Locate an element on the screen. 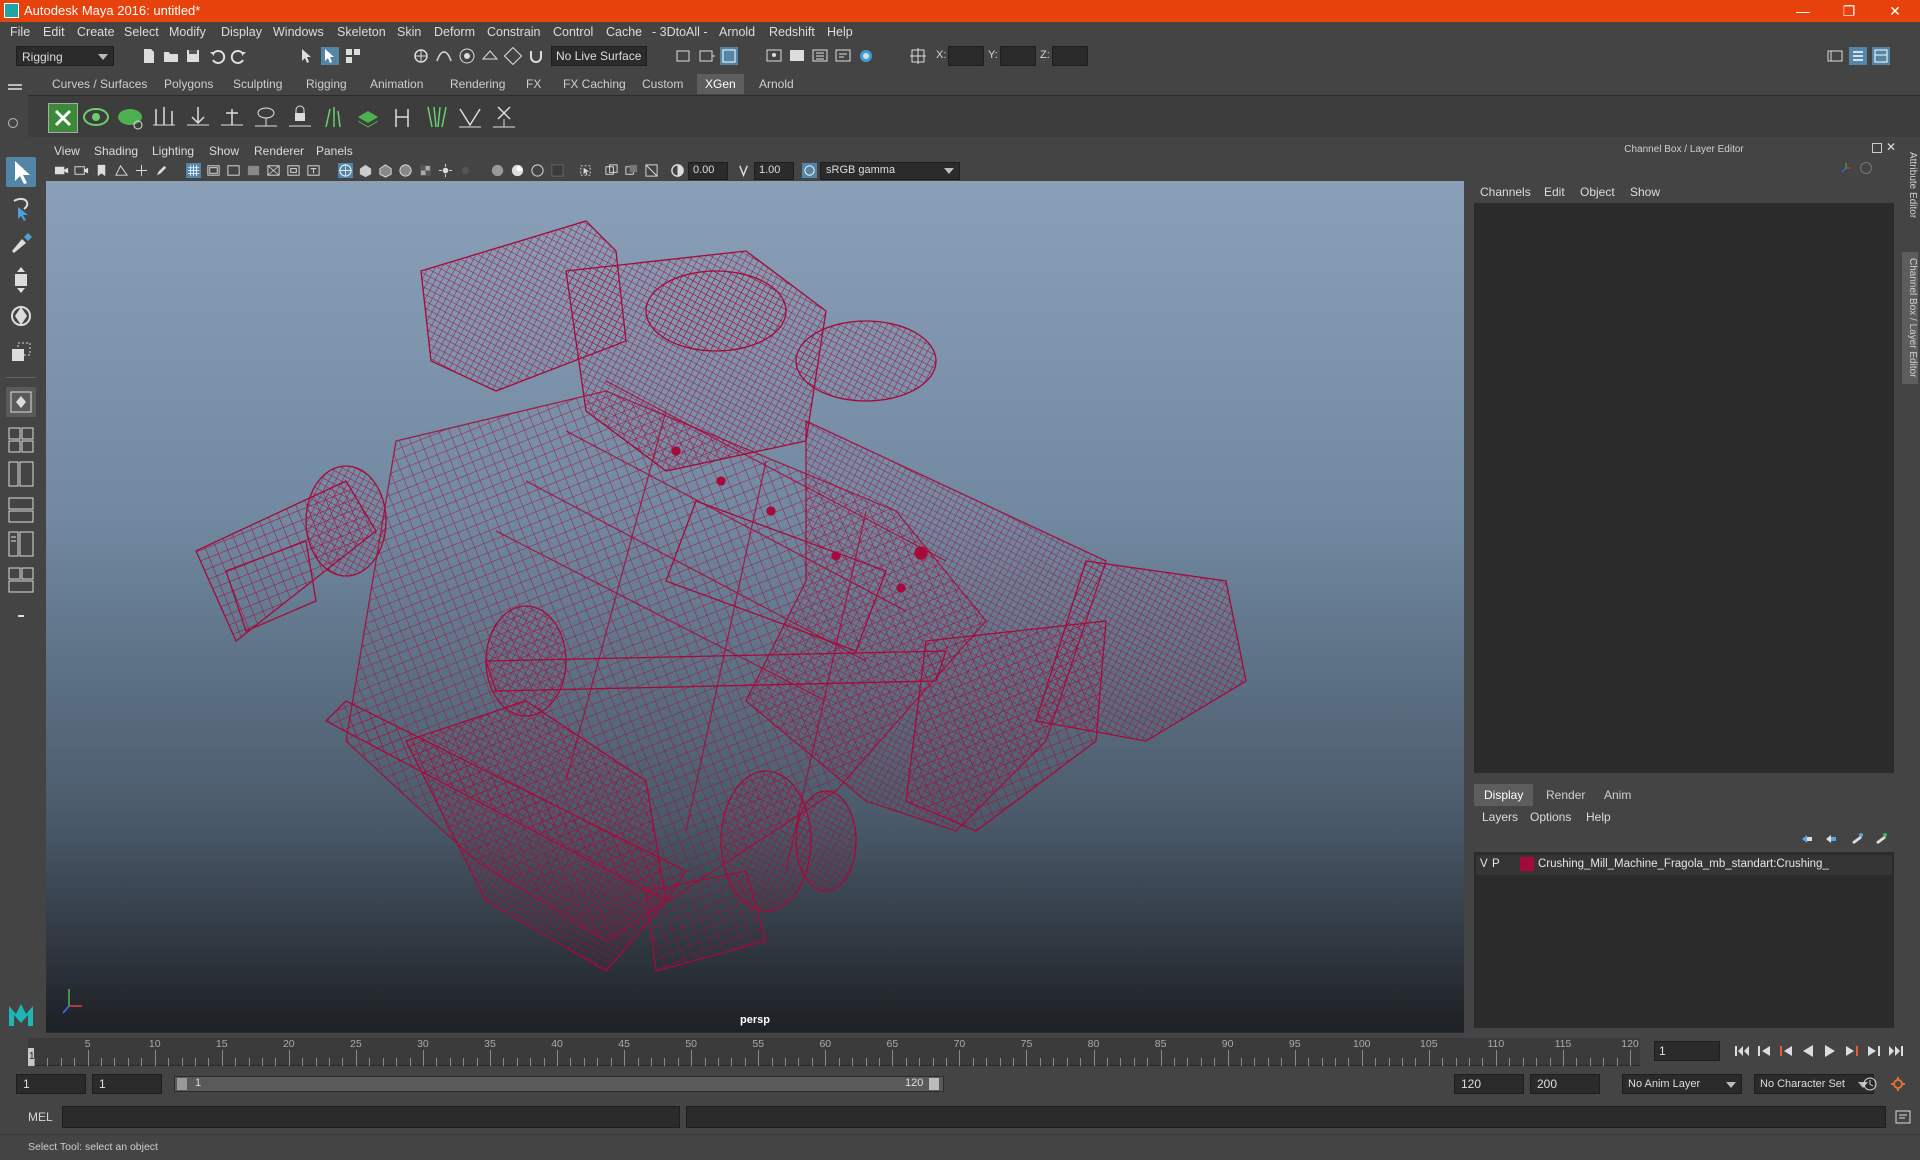  camera-select-icon is located at coordinates (61, 170).